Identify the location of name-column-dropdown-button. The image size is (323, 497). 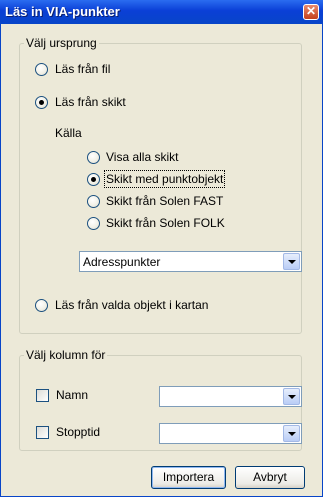
(291, 396).